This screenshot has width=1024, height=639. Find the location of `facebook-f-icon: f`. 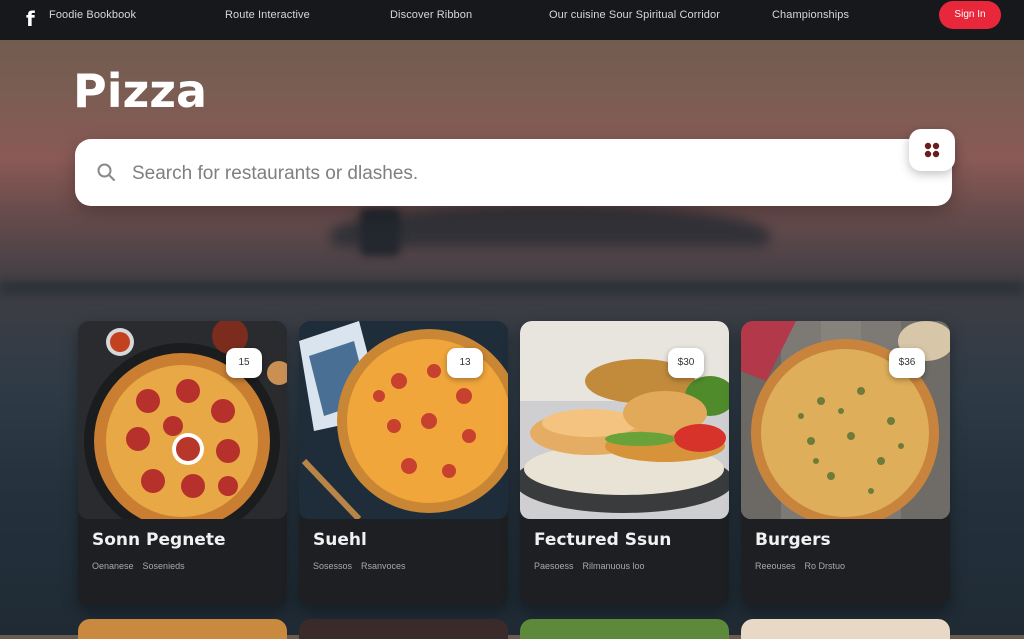

facebook-f-icon: f is located at coordinates (33, 19).